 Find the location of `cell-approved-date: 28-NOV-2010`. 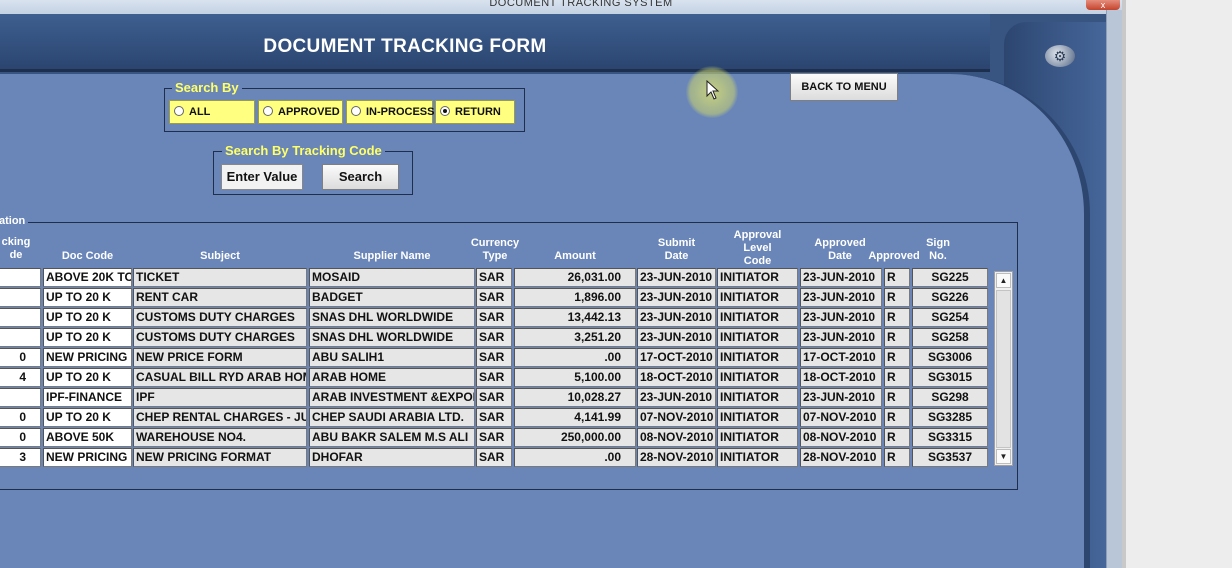

cell-approved-date: 28-NOV-2010 is located at coordinates (841, 457).